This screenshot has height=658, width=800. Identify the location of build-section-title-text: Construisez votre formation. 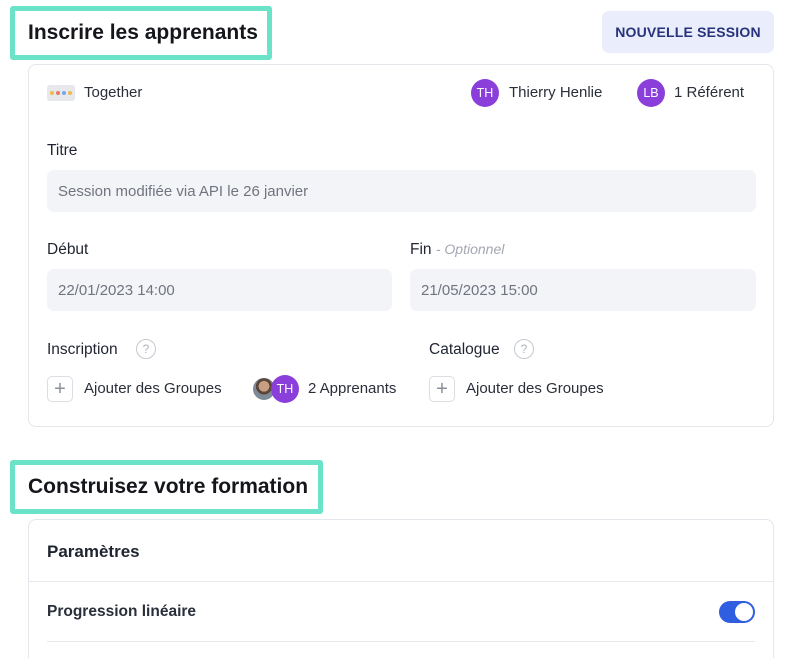
(168, 486).